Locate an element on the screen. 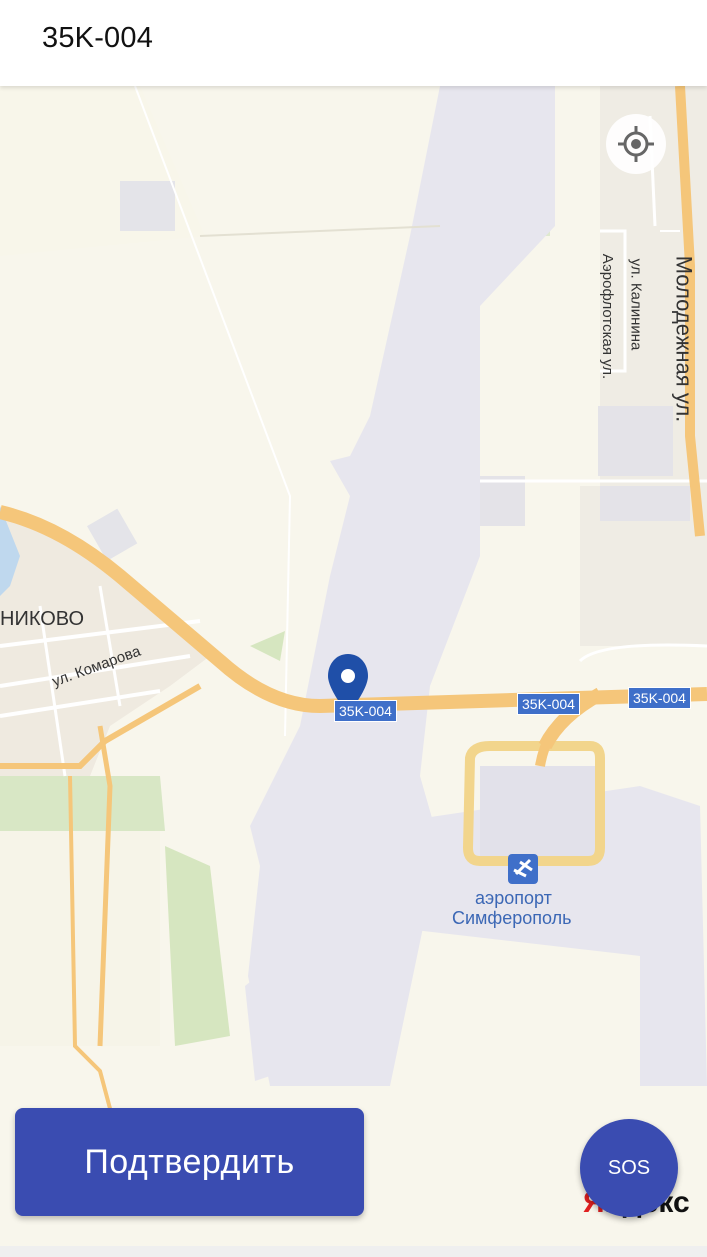  confirm-button: Подтвердить is located at coordinates (189, 1162).